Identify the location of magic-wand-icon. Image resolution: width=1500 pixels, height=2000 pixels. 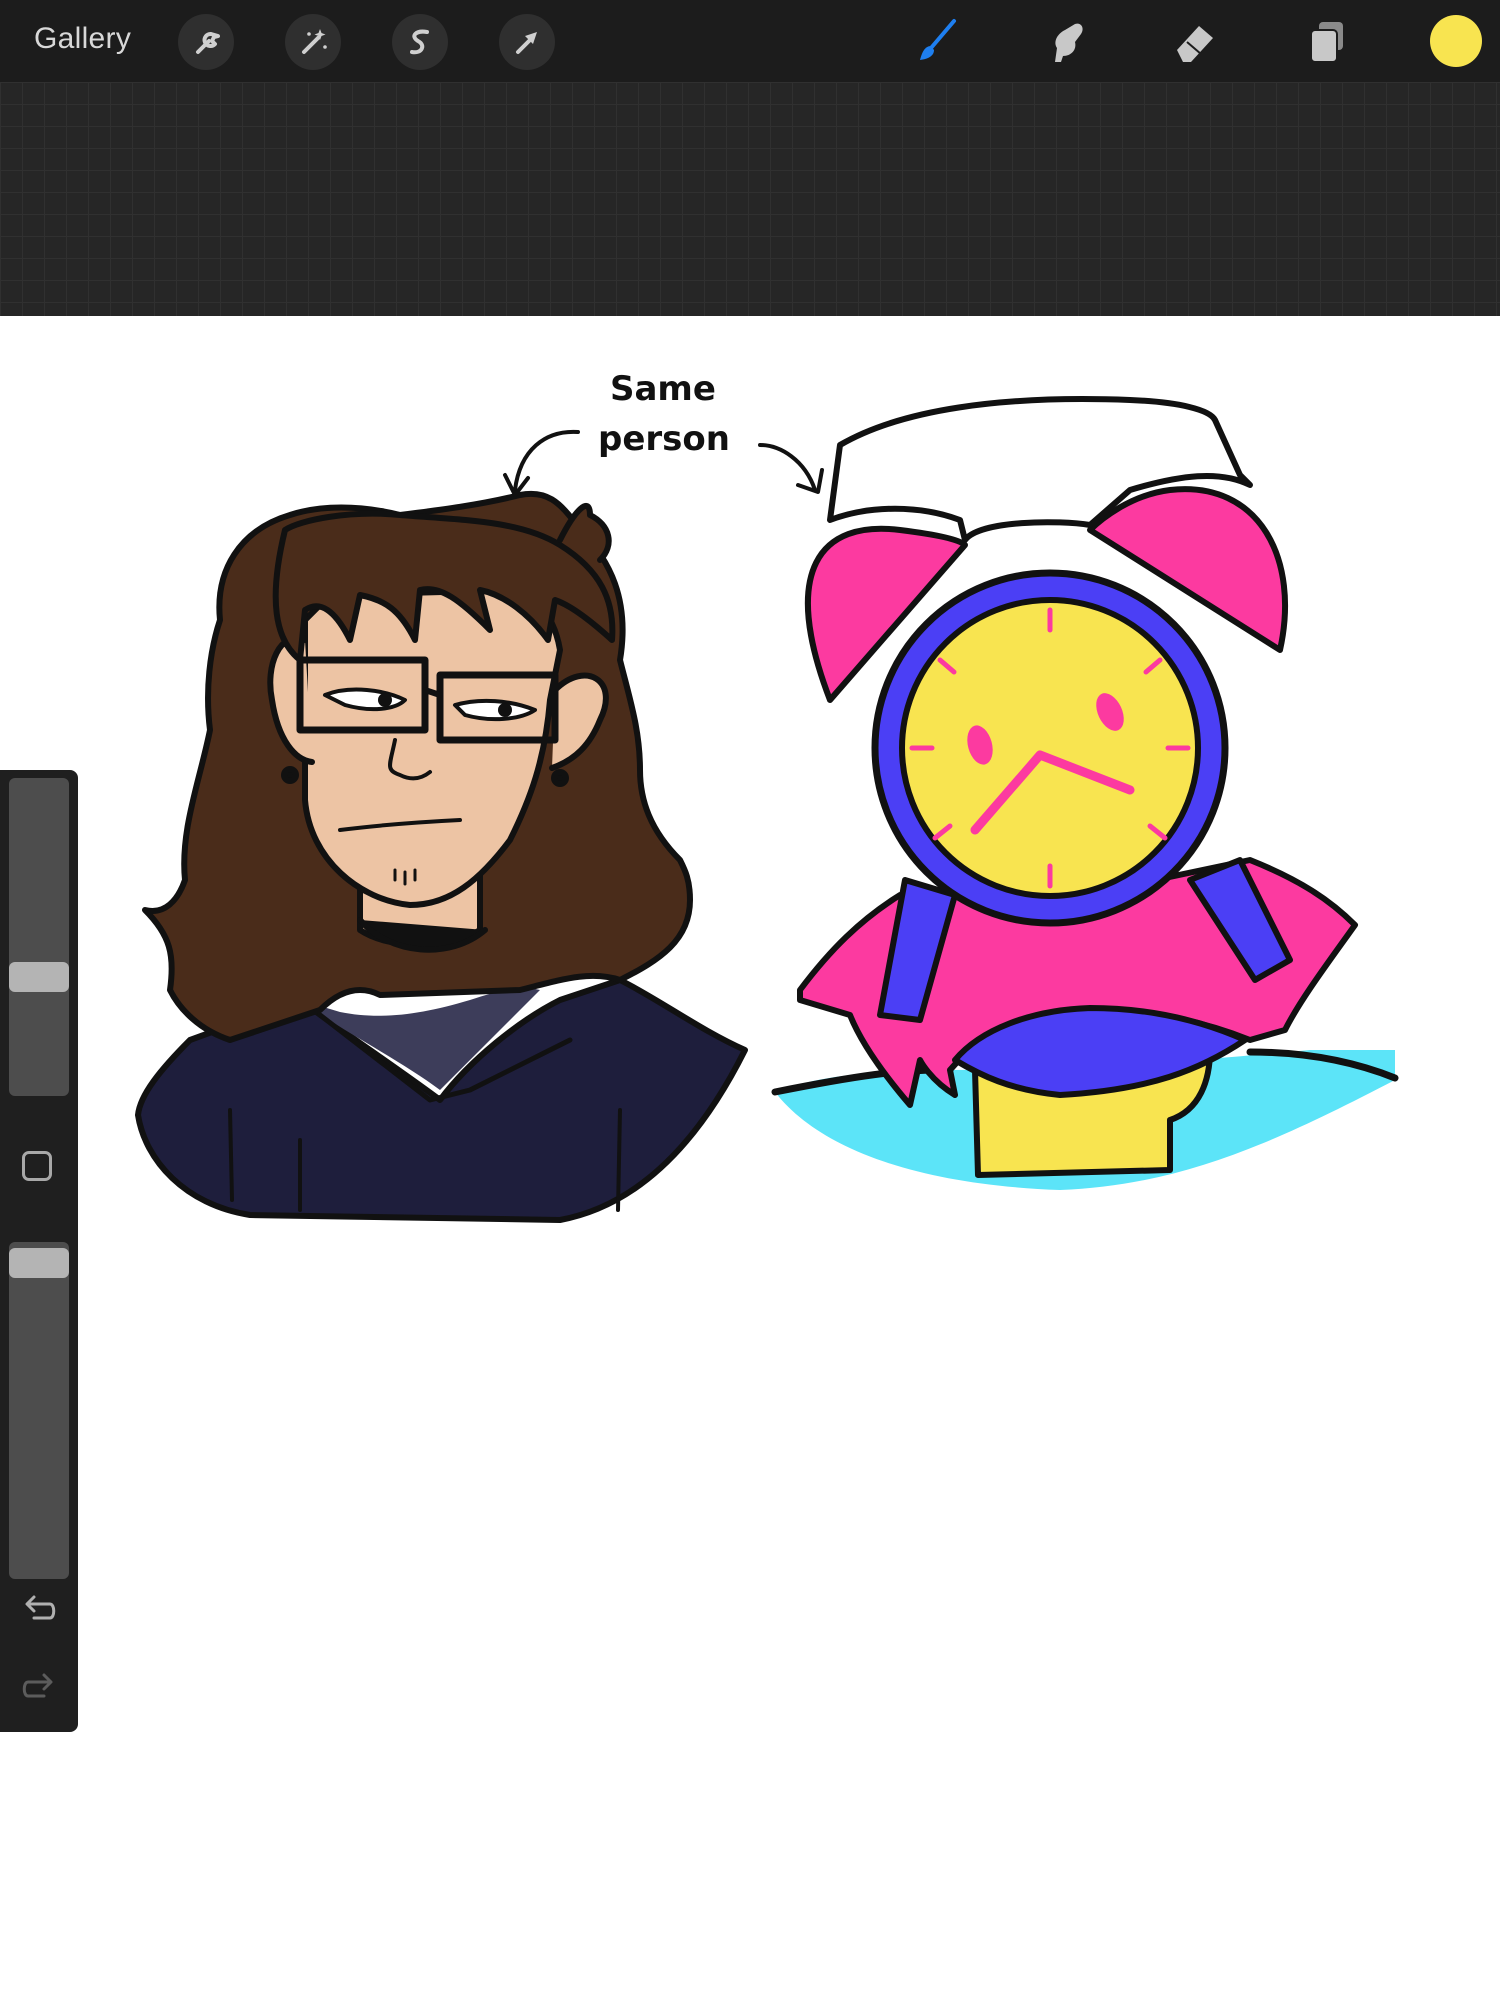
(313, 42).